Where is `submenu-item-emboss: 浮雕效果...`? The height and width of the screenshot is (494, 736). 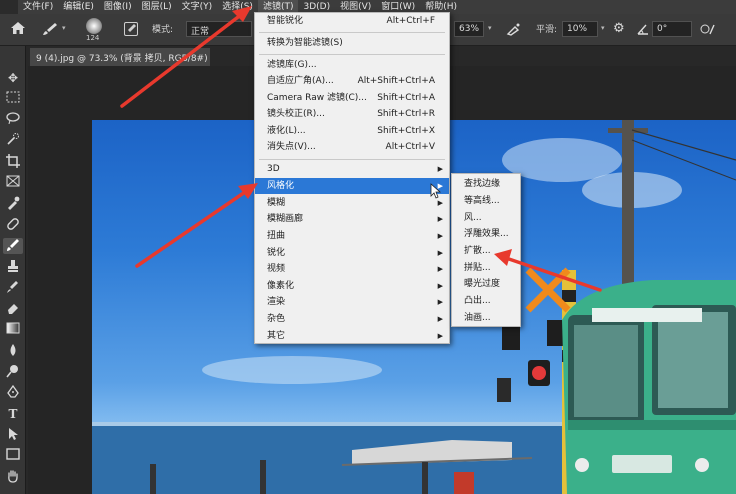 submenu-item-emboss: 浮雕效果... is located at coordinates (486, 234).